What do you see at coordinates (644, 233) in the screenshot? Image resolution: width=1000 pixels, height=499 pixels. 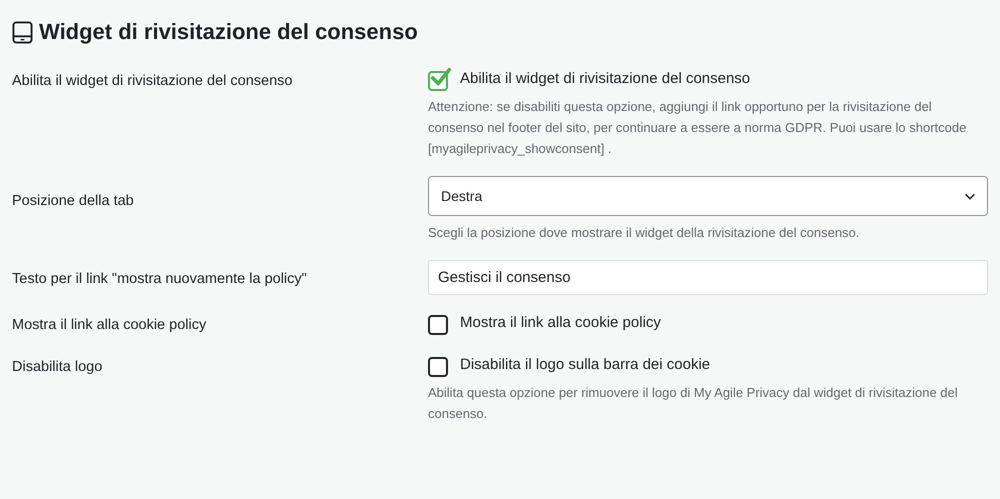 I see `field-description: Scegli la posizione dove mostrare il widget della rivisitazione del consenso.` at bounding box center [644, 233].